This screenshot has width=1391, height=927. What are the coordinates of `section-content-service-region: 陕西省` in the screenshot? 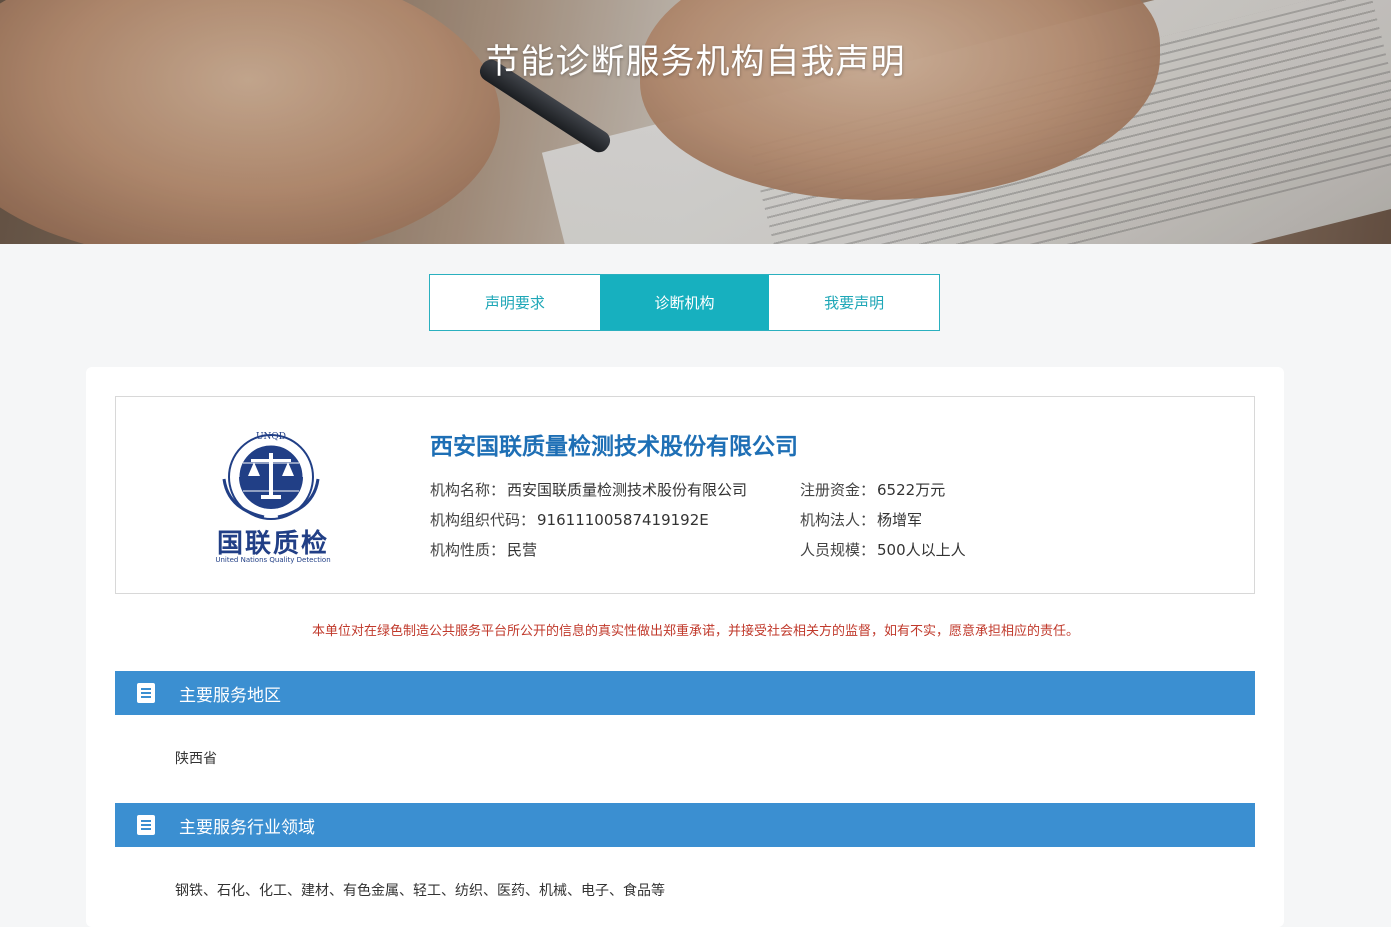 It's located at (196, 759).